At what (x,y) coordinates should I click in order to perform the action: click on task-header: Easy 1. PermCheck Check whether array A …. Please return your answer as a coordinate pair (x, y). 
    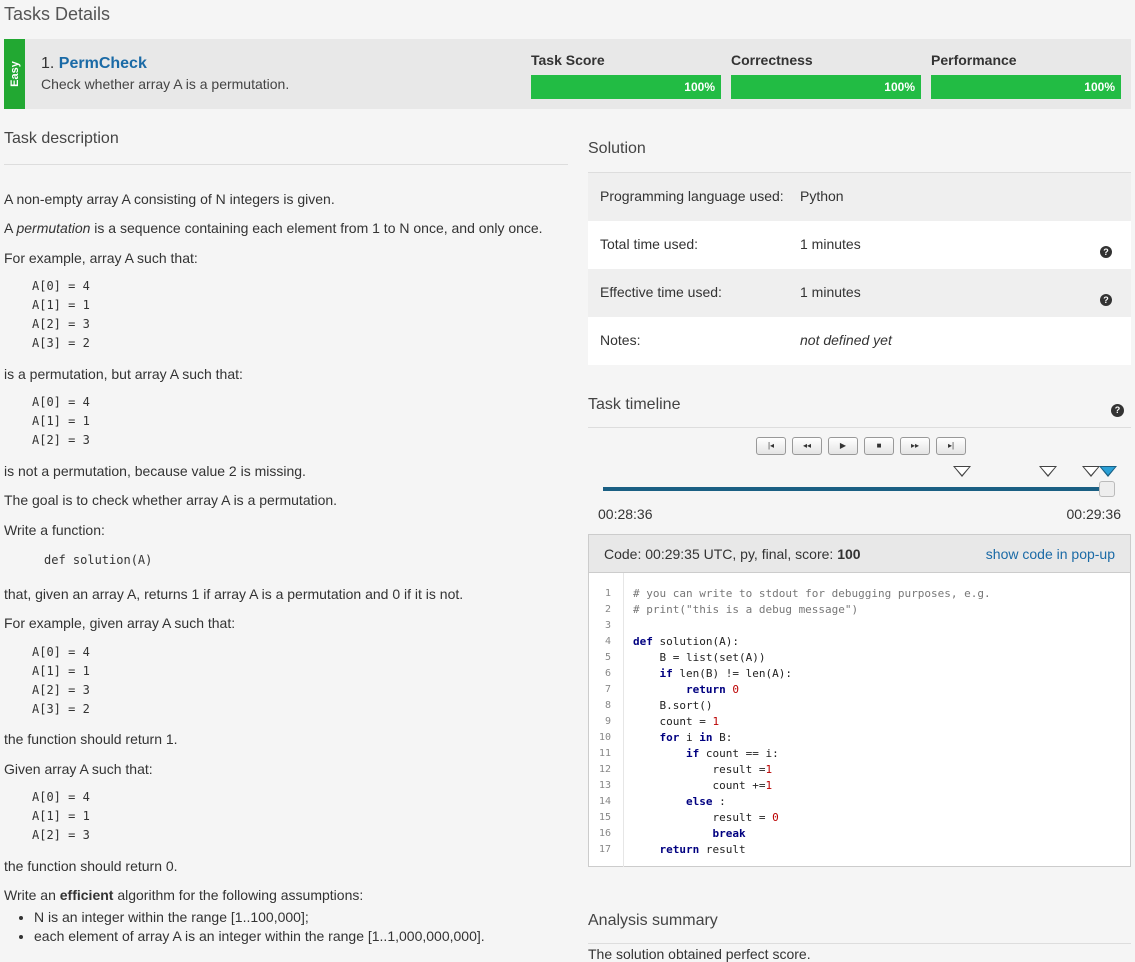
    Looking at the image, I should click on (567, 74).